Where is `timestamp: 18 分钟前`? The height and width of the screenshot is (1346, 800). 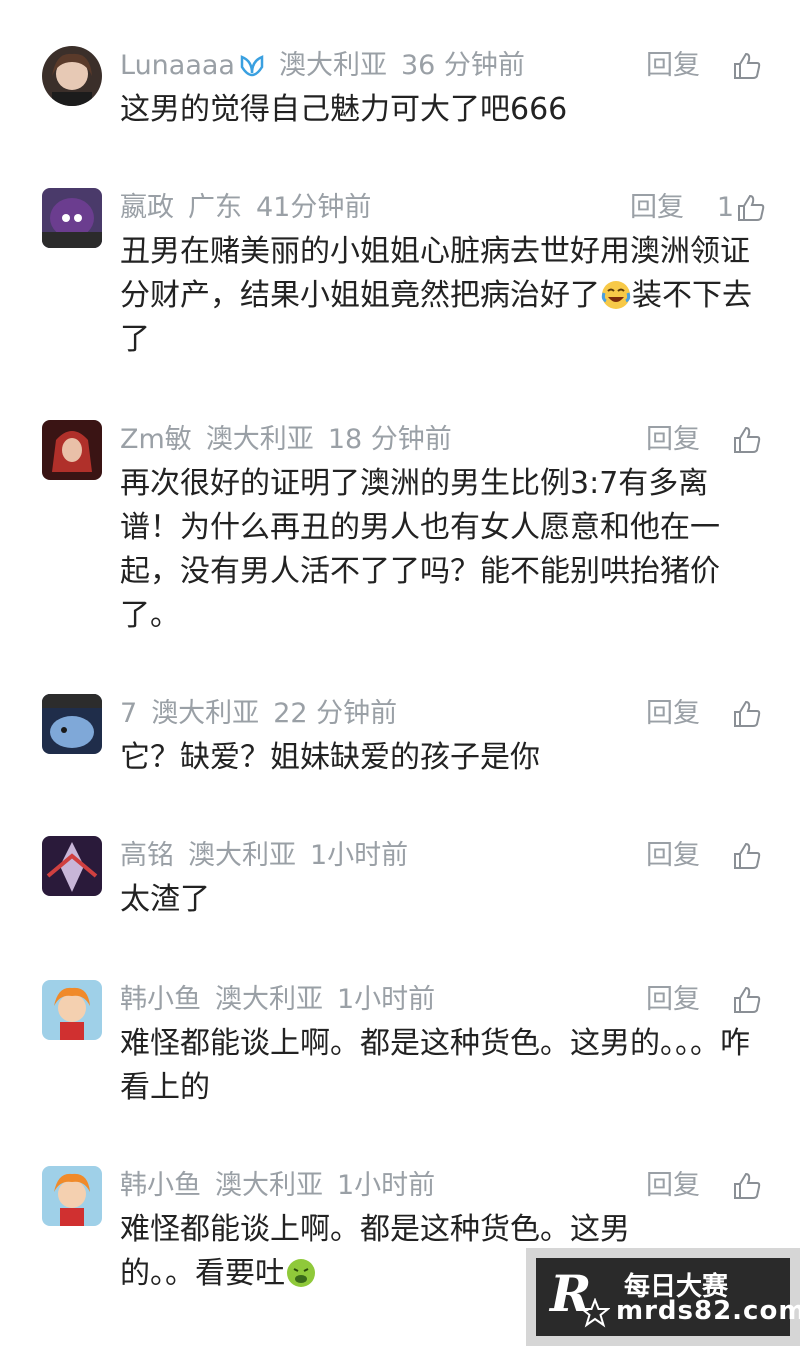 timestamp: 18 分钟前 is located at coordinates (389, 439).